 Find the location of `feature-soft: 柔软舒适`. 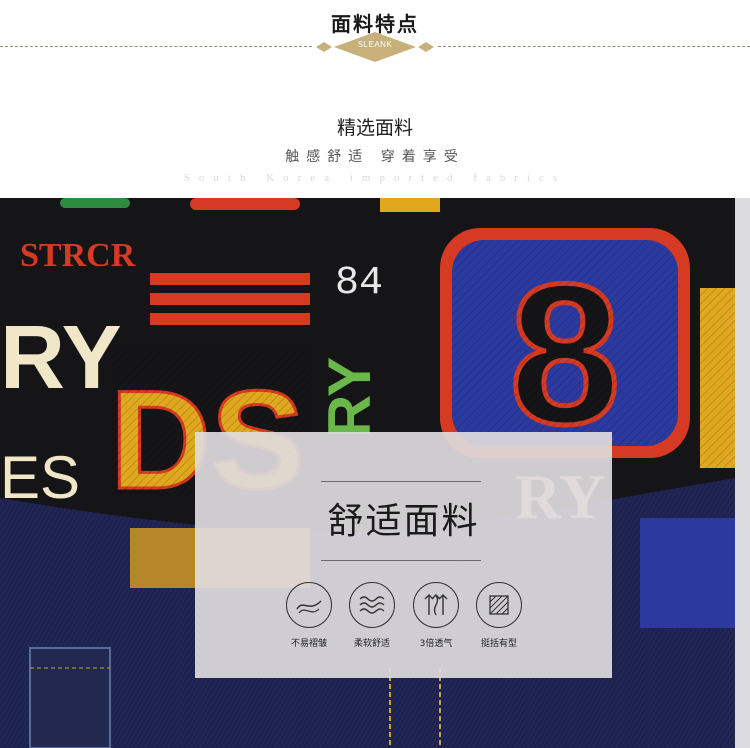

feature-soft: 柔软舒适 is located at coordinates (372, 615).